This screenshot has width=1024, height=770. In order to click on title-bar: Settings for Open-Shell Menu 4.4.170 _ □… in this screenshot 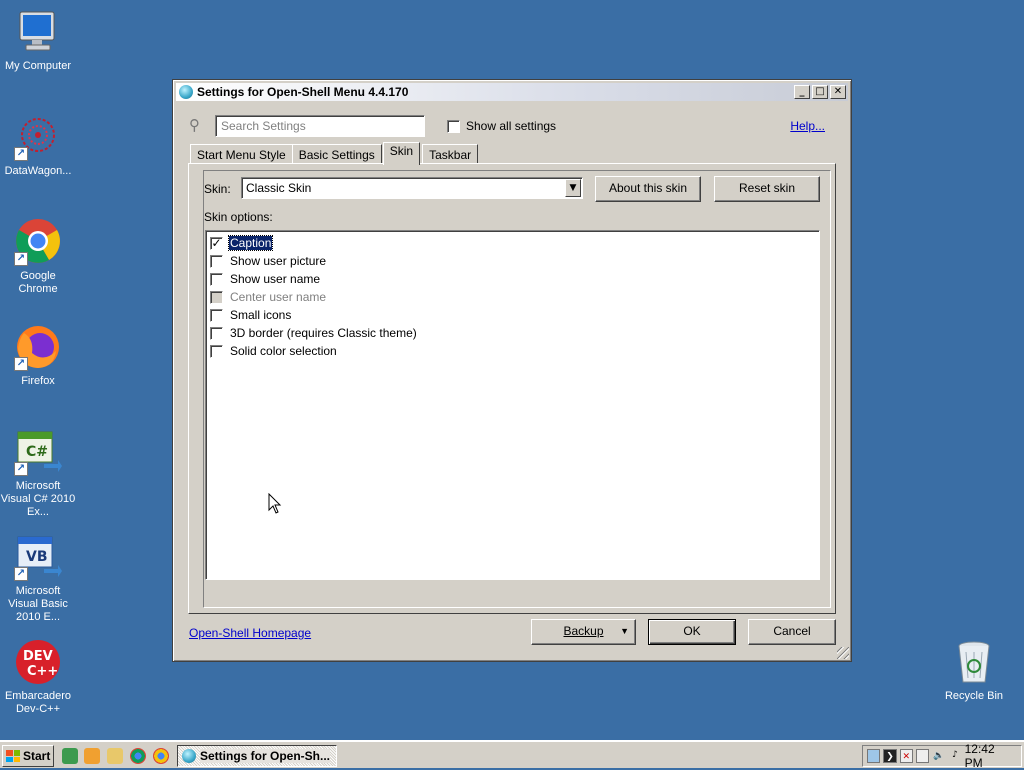, I will do `click(512, 92)`.